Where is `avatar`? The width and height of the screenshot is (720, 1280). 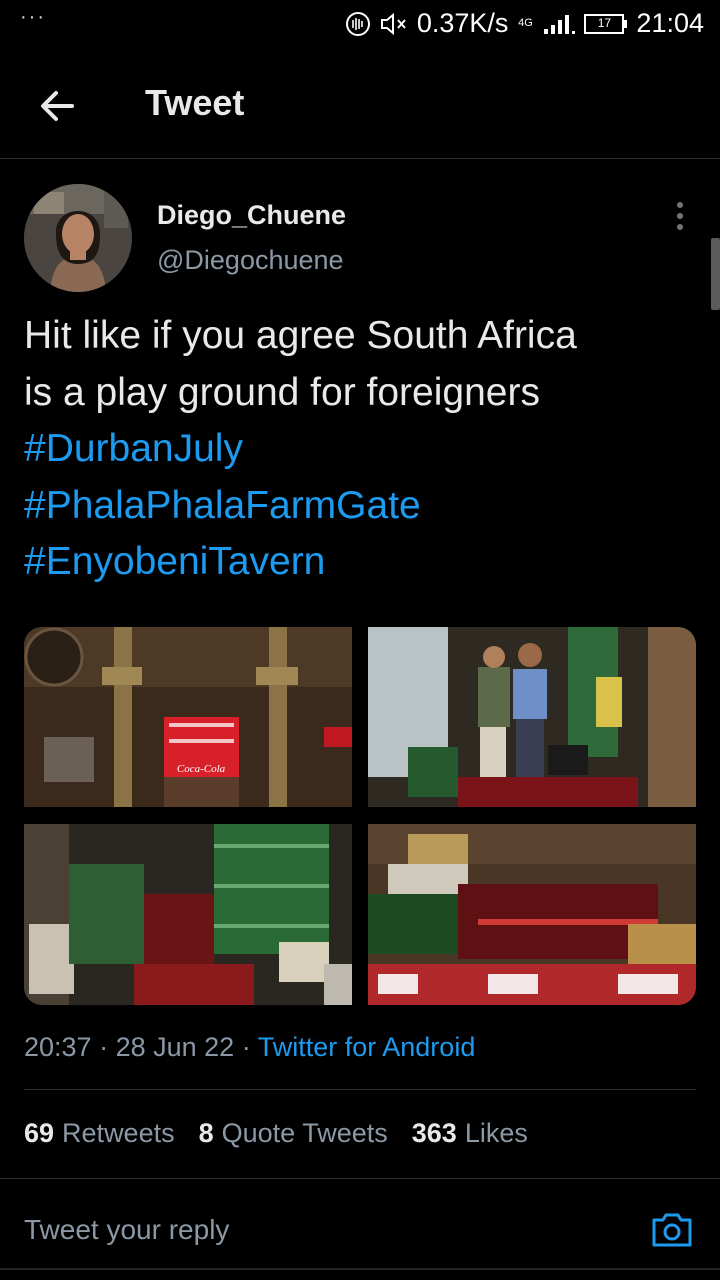
avatar is located at coordinates (78, 238).